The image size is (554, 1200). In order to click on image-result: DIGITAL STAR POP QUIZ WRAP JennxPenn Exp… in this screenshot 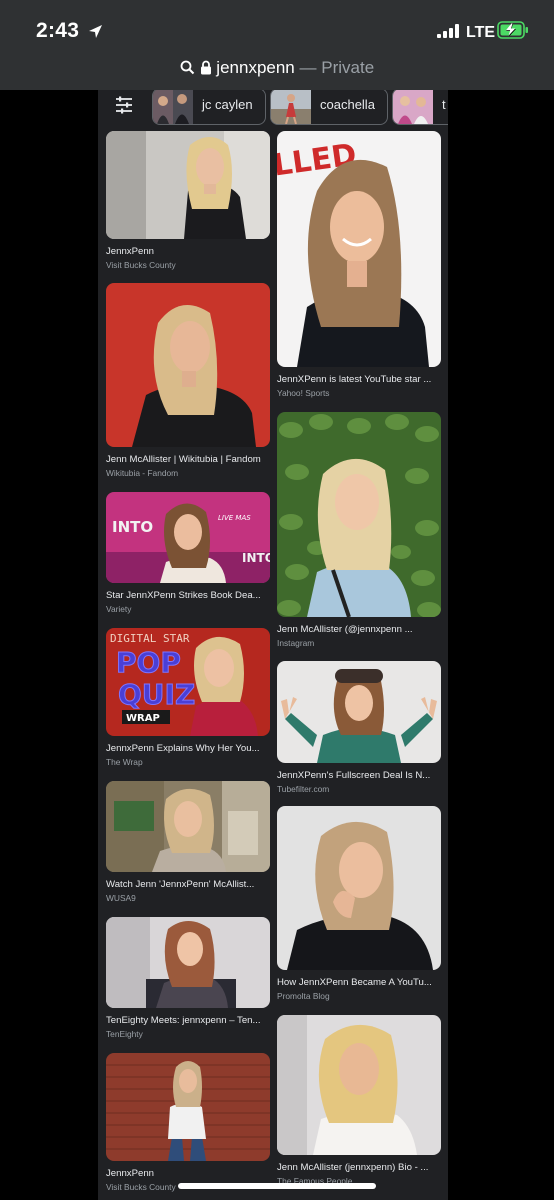, I will do `click(188, 697)`.